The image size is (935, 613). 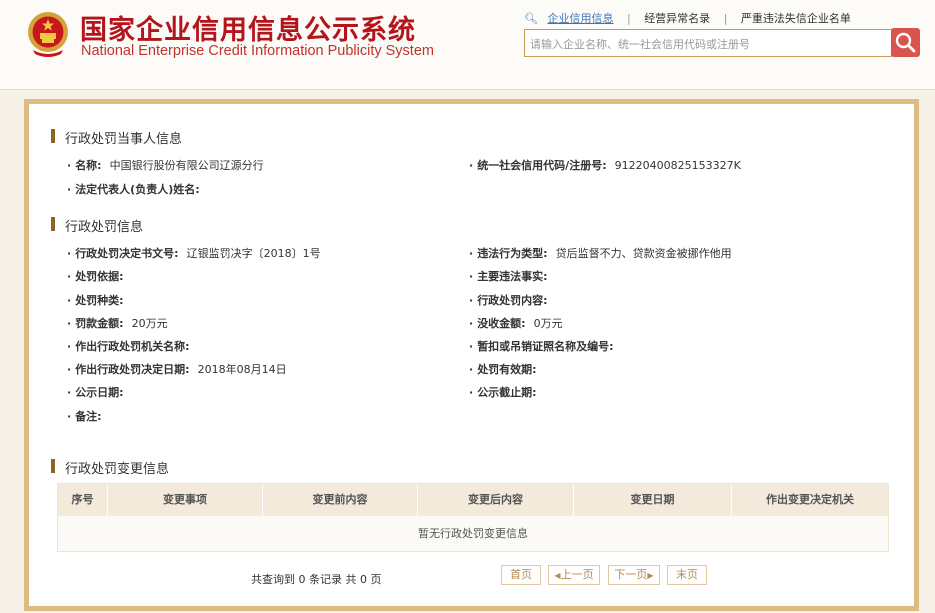 I want to click on field-legal-rep: · 法定代表人(负责人)姓名:, so click(x=133, y=189).